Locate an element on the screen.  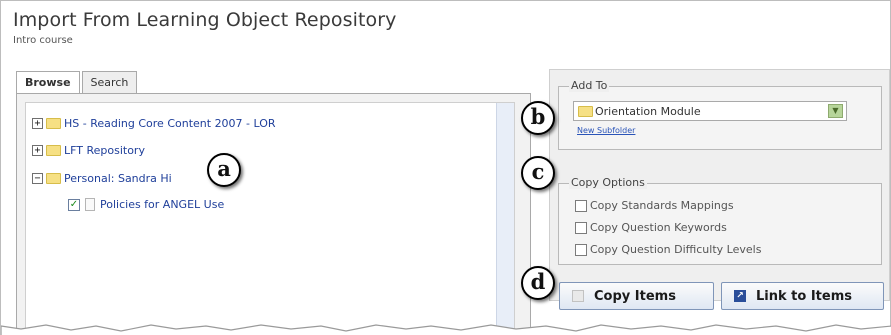
link-to-items-button: ↗ Link to Items is located at coordinates (802, 296).